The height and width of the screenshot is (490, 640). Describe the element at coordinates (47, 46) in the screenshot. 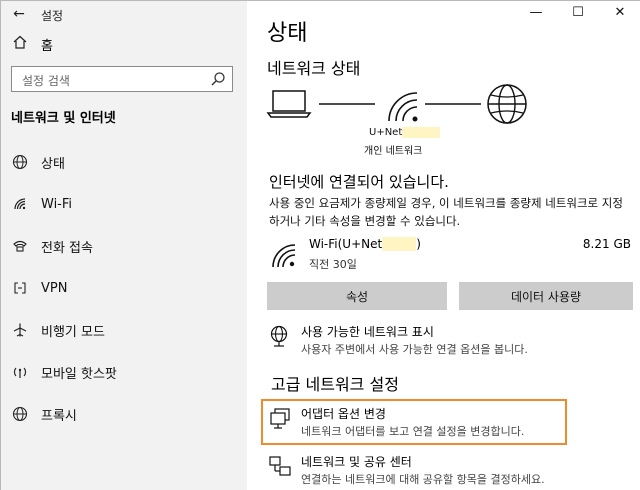

I see `home-label: 홈` at that location.